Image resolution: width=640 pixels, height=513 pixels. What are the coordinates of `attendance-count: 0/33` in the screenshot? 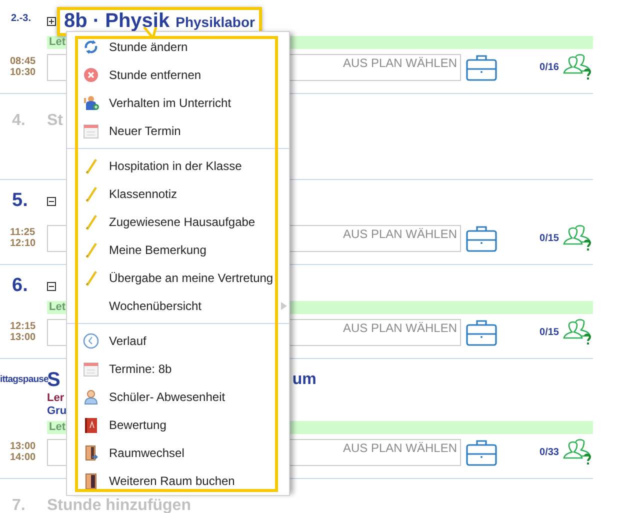 It's located at (549, 452).